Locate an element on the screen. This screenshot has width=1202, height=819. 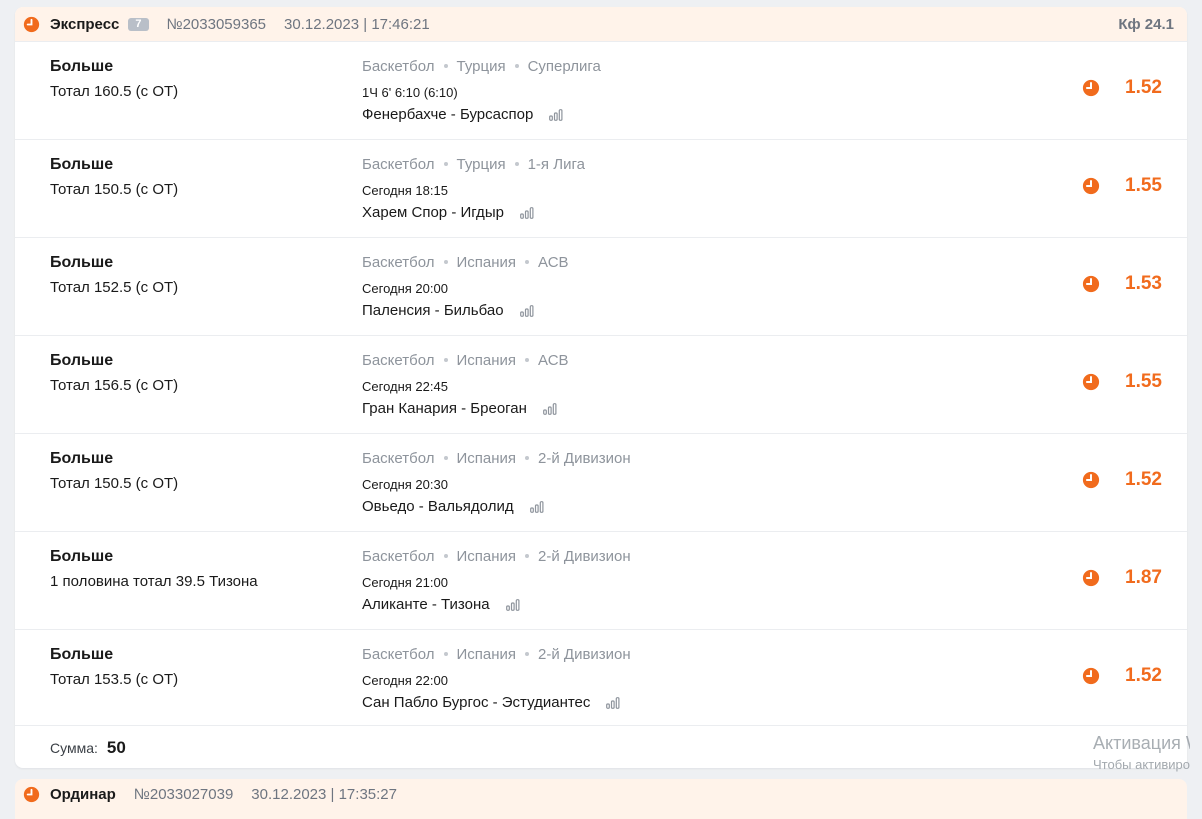
league-label: 1-я Лига is located at coordinates (556, 164).